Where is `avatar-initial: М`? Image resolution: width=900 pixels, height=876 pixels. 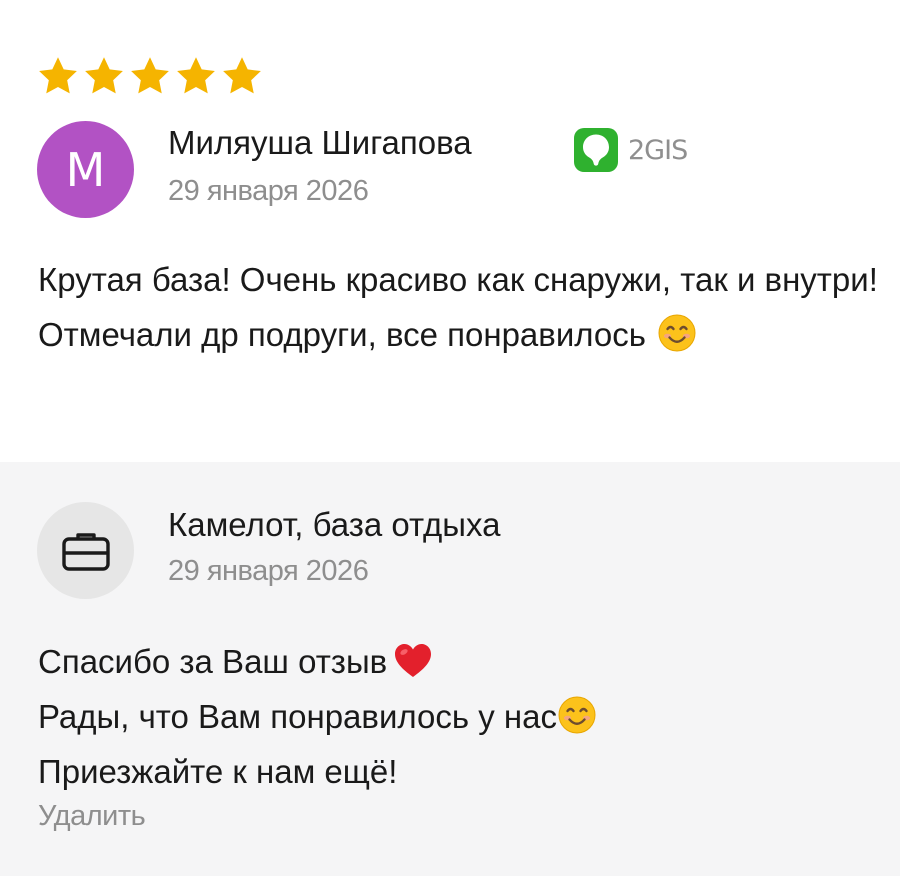 avatar-initial: М is located at coordinates (85, 169).